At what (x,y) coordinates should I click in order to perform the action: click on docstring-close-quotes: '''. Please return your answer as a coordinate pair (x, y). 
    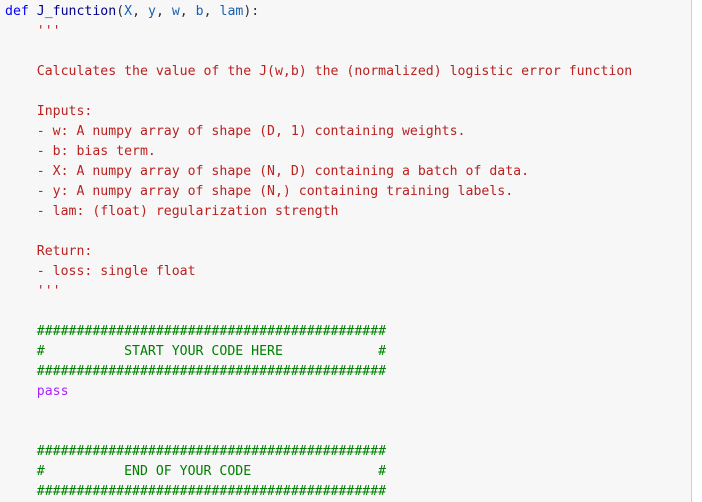
    Looking at the image, I should click on (48, 291).